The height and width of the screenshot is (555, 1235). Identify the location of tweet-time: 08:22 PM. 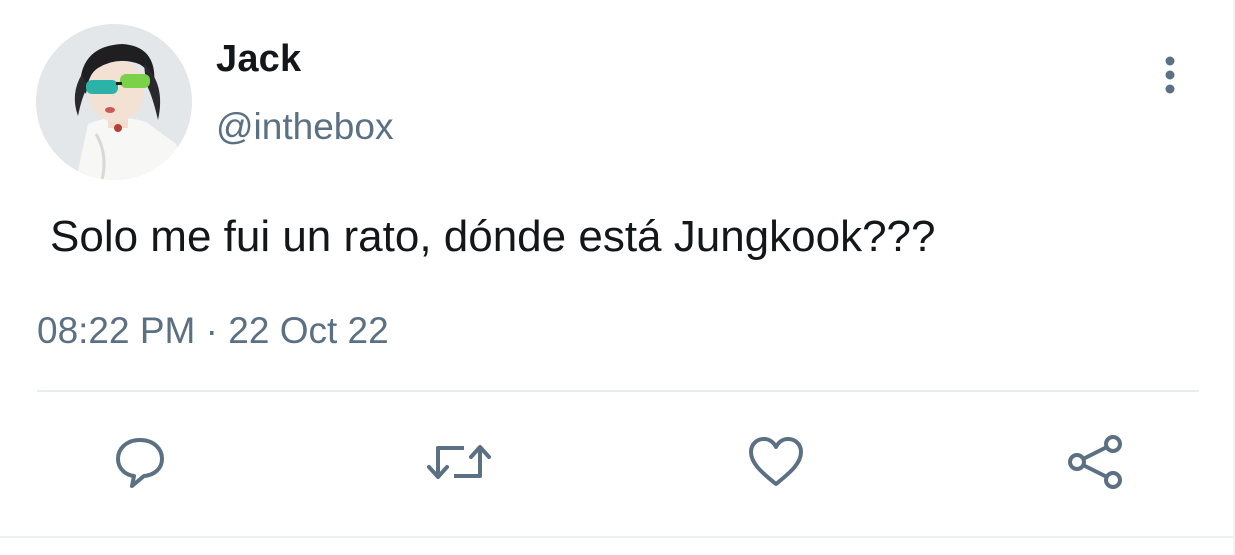
(116, 330).